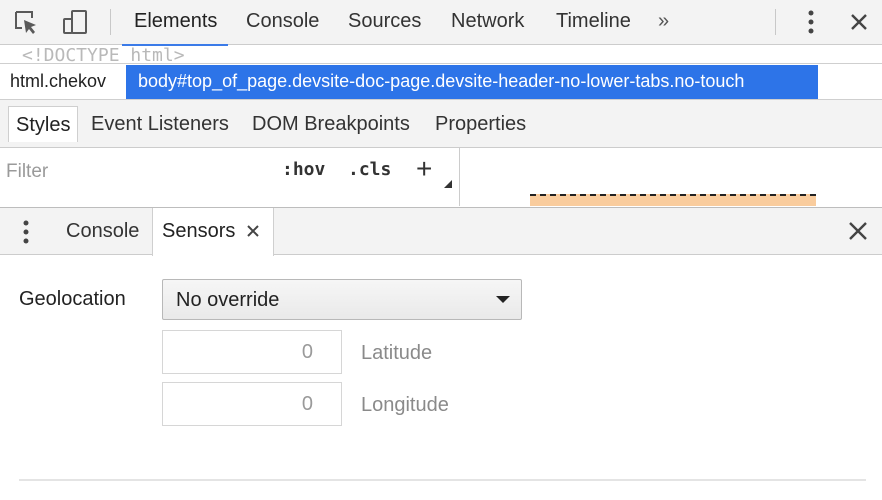 The image size is (882, 500). What do you see at coordinates (442, 480) in the screenshot?
I see `panel-divider` at bounding box center [442, 480].